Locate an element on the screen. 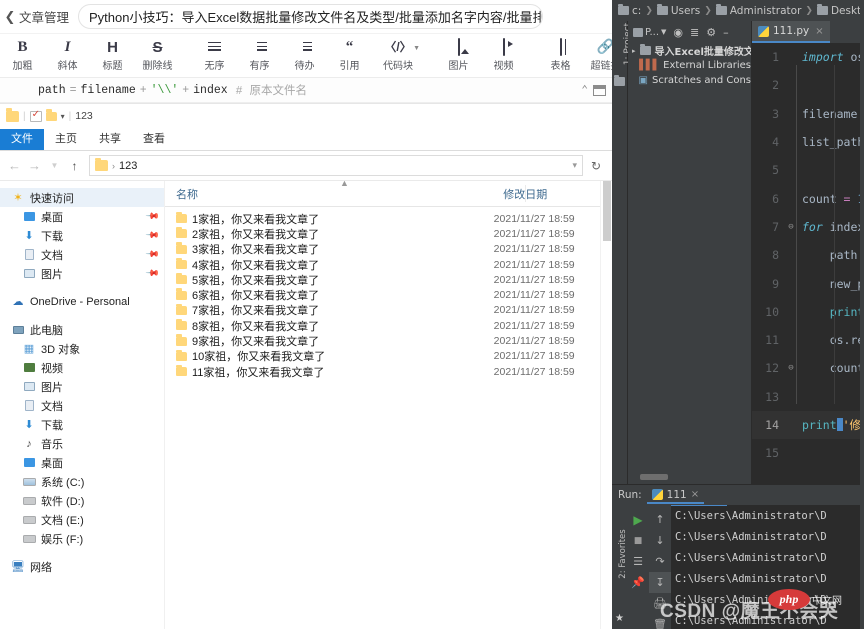 This screenshot has height=629, width=864. trash-icon: 🗑 is located at coordinates (660, 621).